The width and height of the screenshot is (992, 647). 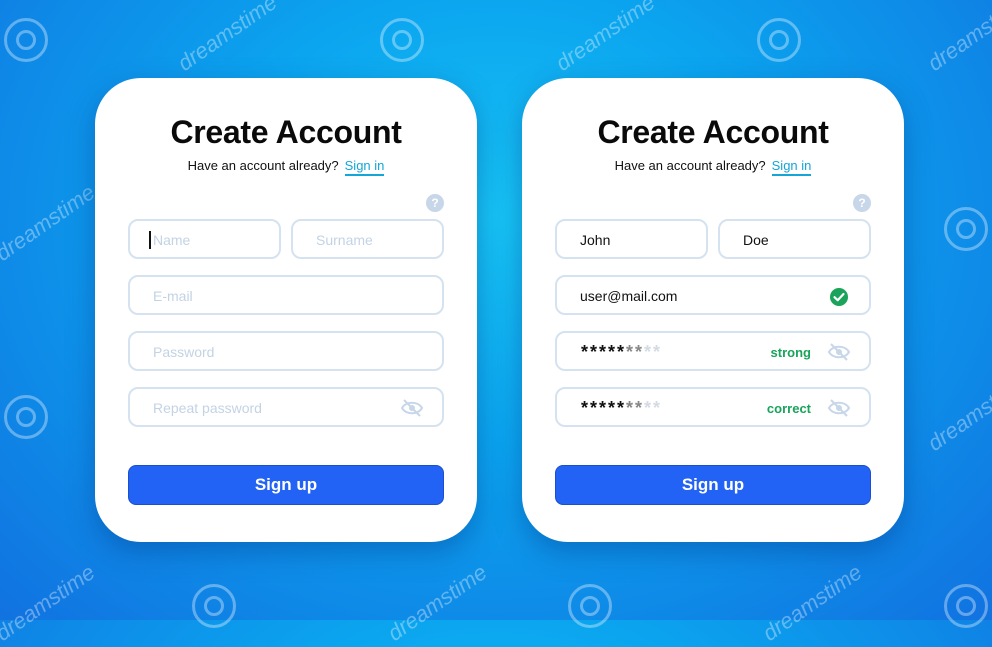 What do you see at coordinates (286, 351) in the screenshot?
I see `password-field: Password` at bounding box center [286, 351].